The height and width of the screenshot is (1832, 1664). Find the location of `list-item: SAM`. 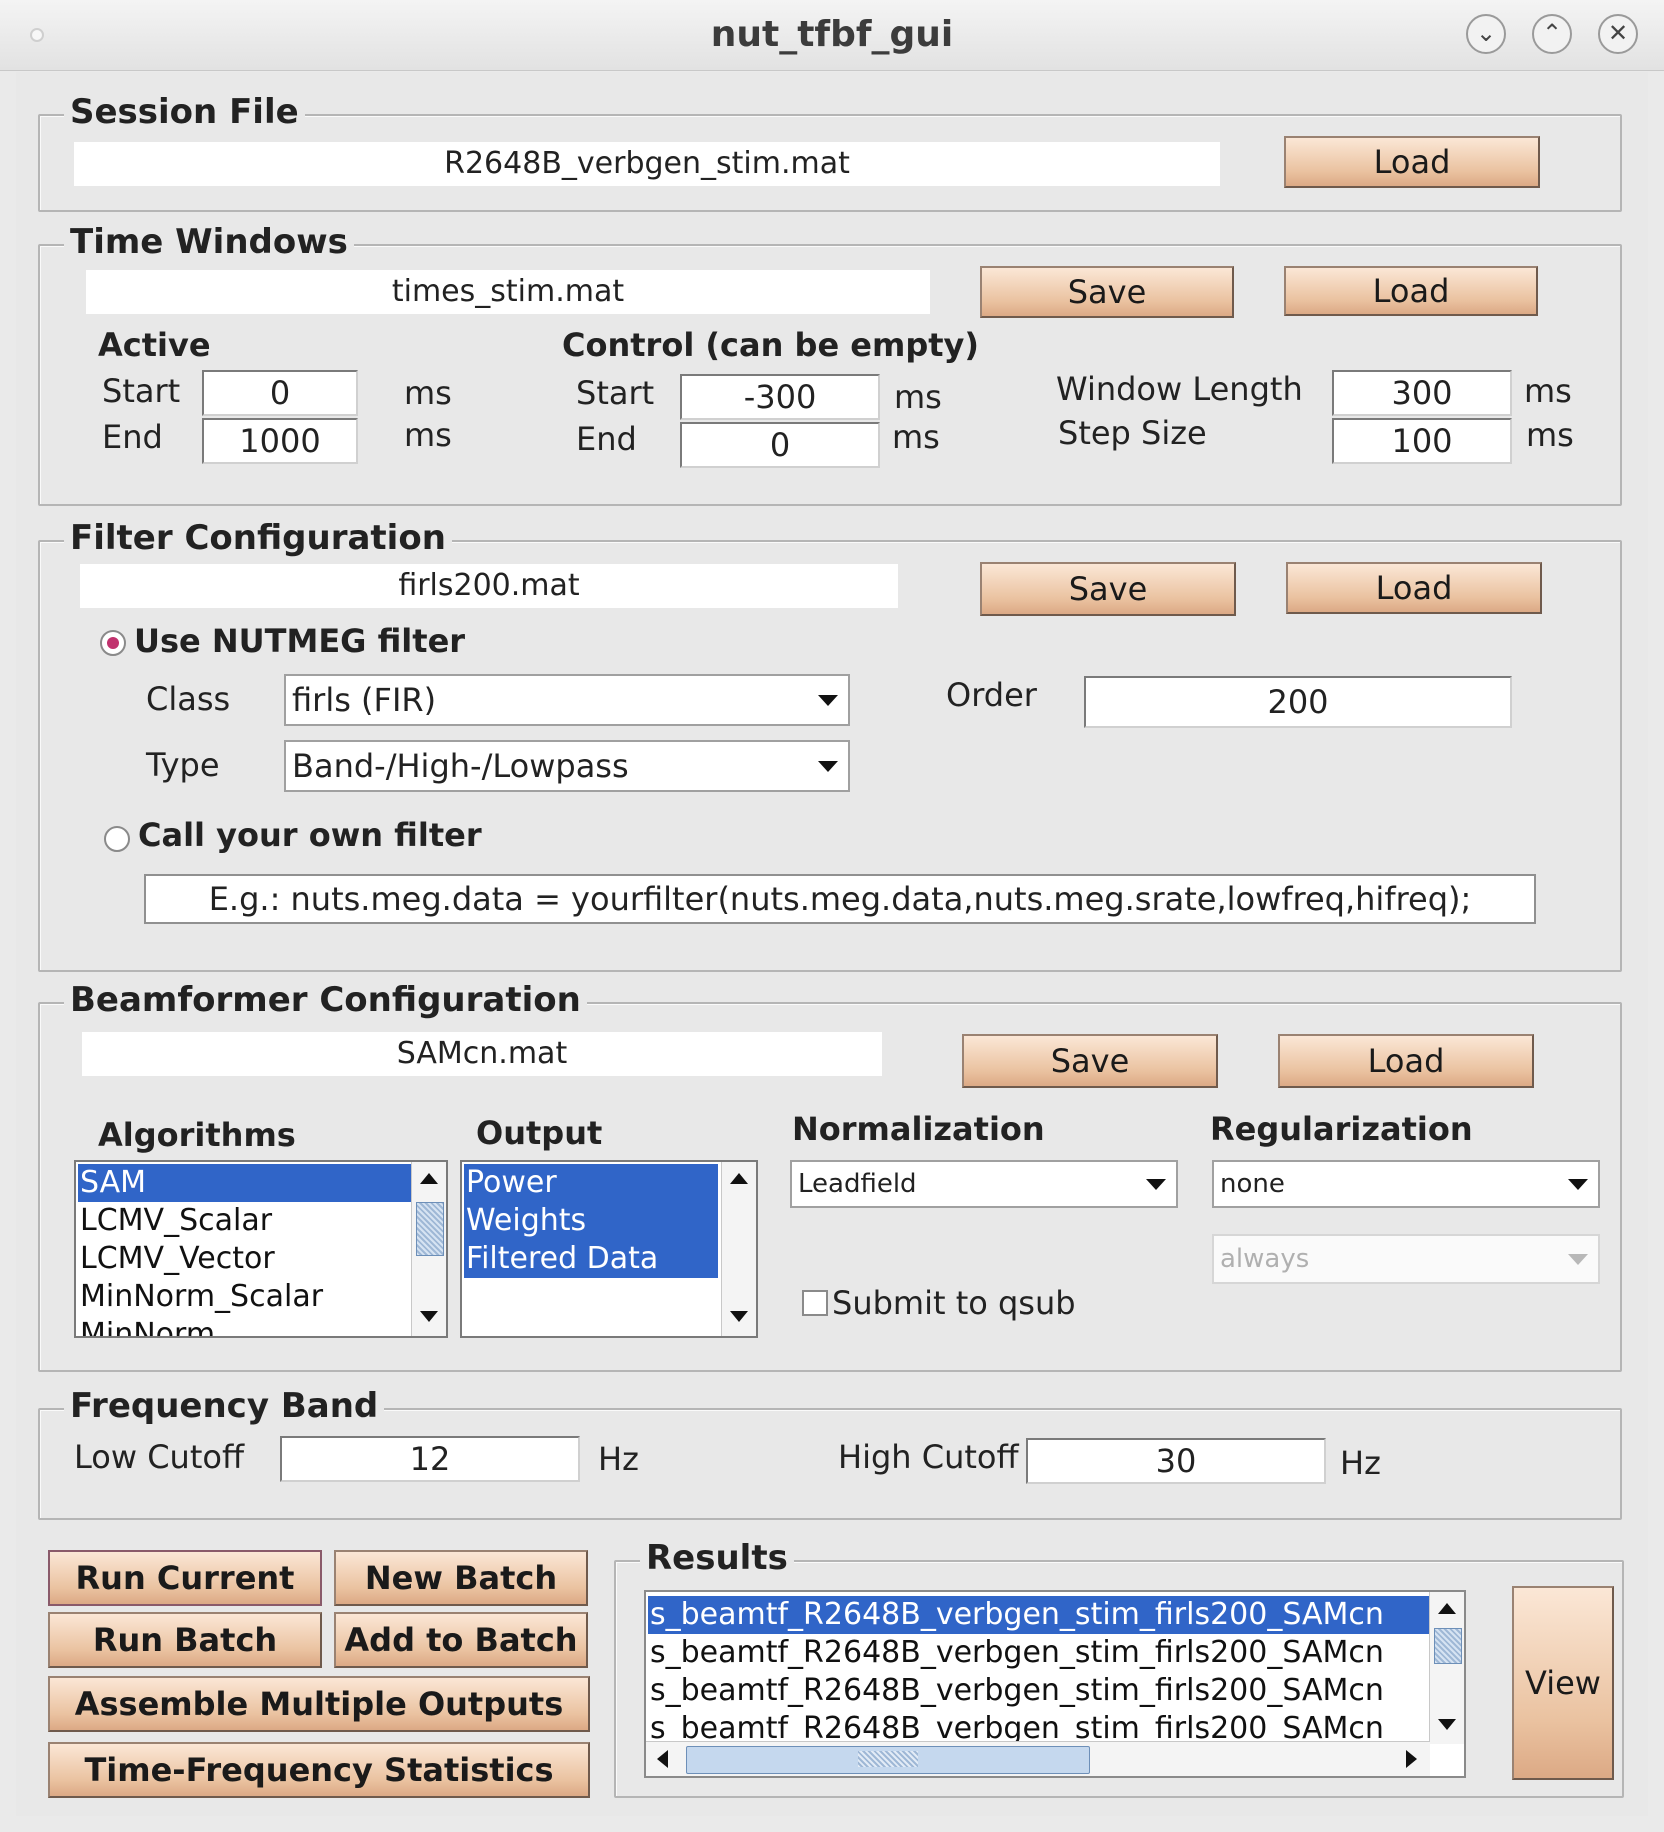

list-item: SAM is located at coordinates (245, 1183).